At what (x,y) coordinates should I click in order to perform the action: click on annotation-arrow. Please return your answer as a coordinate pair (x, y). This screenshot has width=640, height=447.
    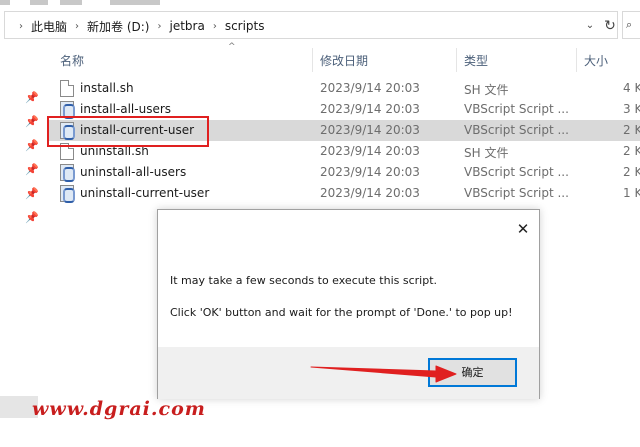
    Looking at the image, I should click on (383, 374).